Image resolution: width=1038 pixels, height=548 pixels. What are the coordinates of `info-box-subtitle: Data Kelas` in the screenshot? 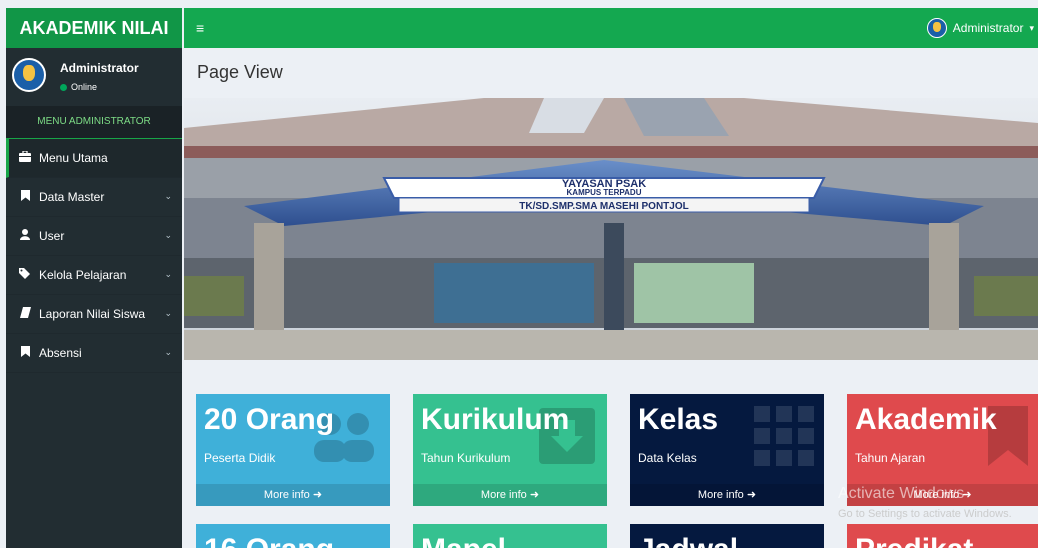 It's located at (667, 458).